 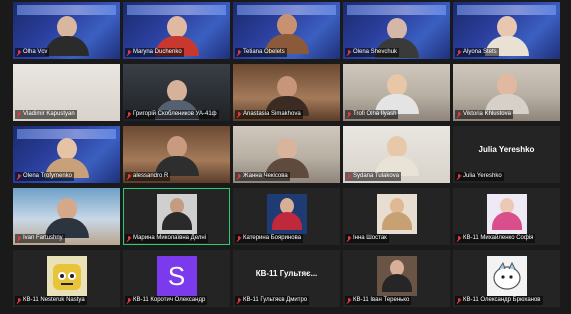 What do you see at coordinates (176, 92) in the screenshot?
I see `video-tile: Григорій Скоблеников УА-41ф` at bounding box center [176, 92].